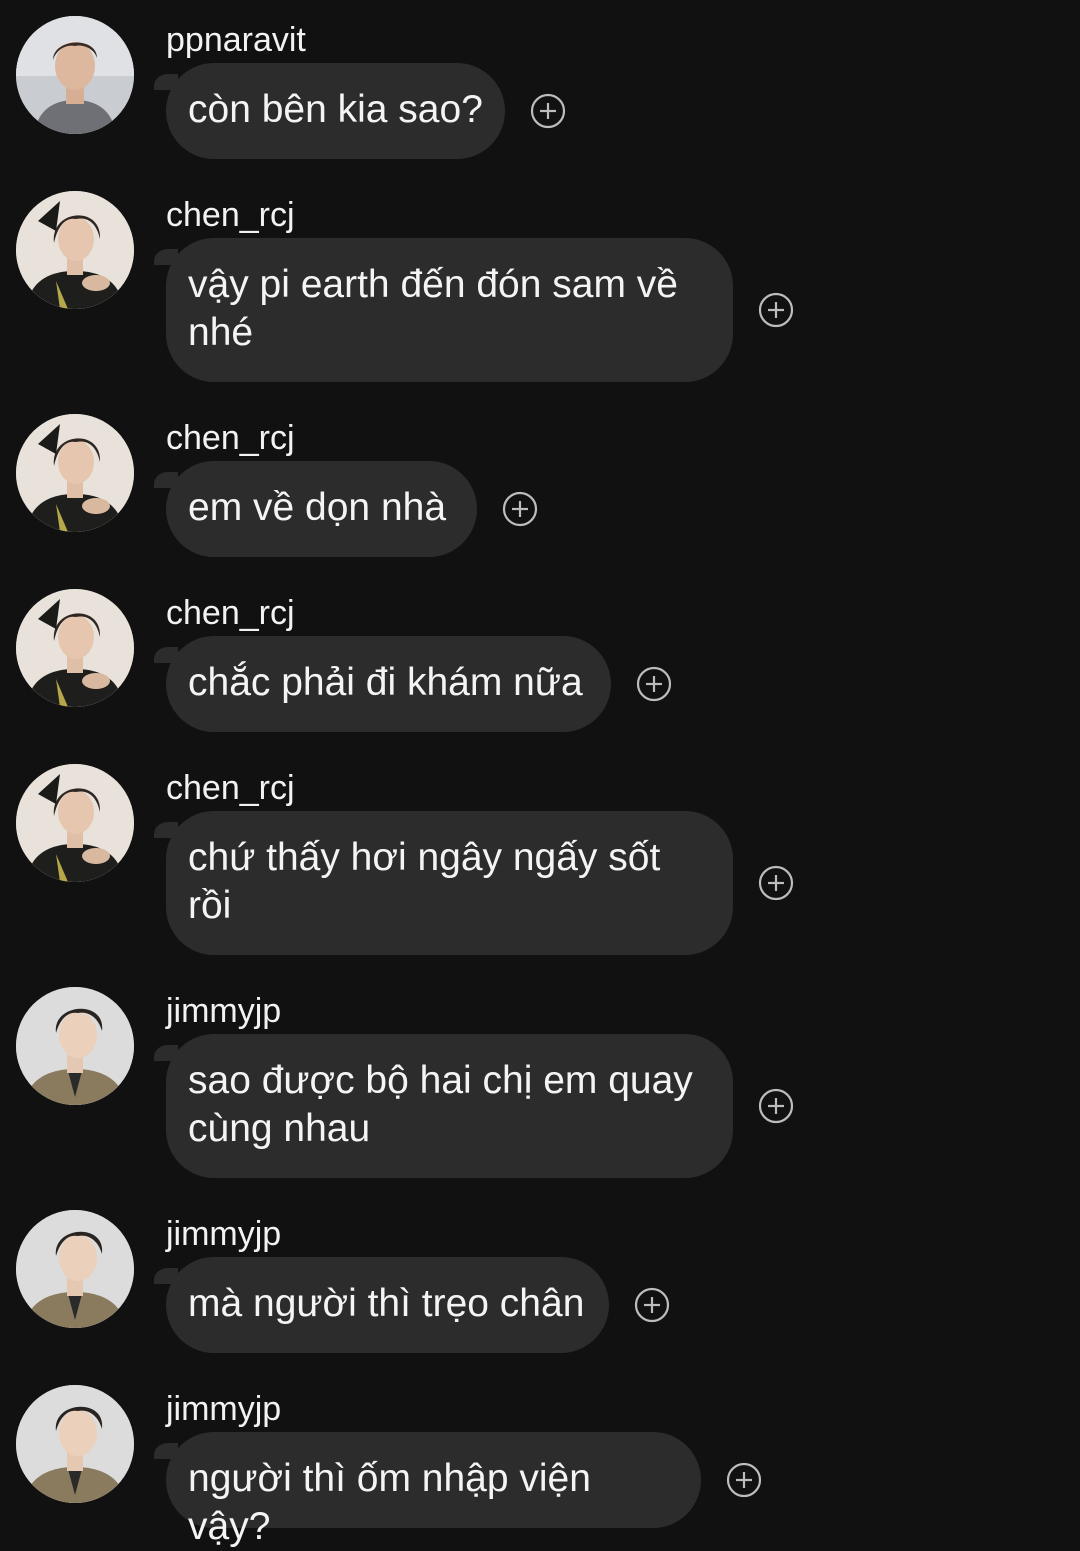 Image resolution: width=1080 pixels, height=1551 pixels. Describe the element at coordinates (433, 1490) in the screenshot. I see `message-bubble: người thì ốm nhập viện vậy?` at that location.